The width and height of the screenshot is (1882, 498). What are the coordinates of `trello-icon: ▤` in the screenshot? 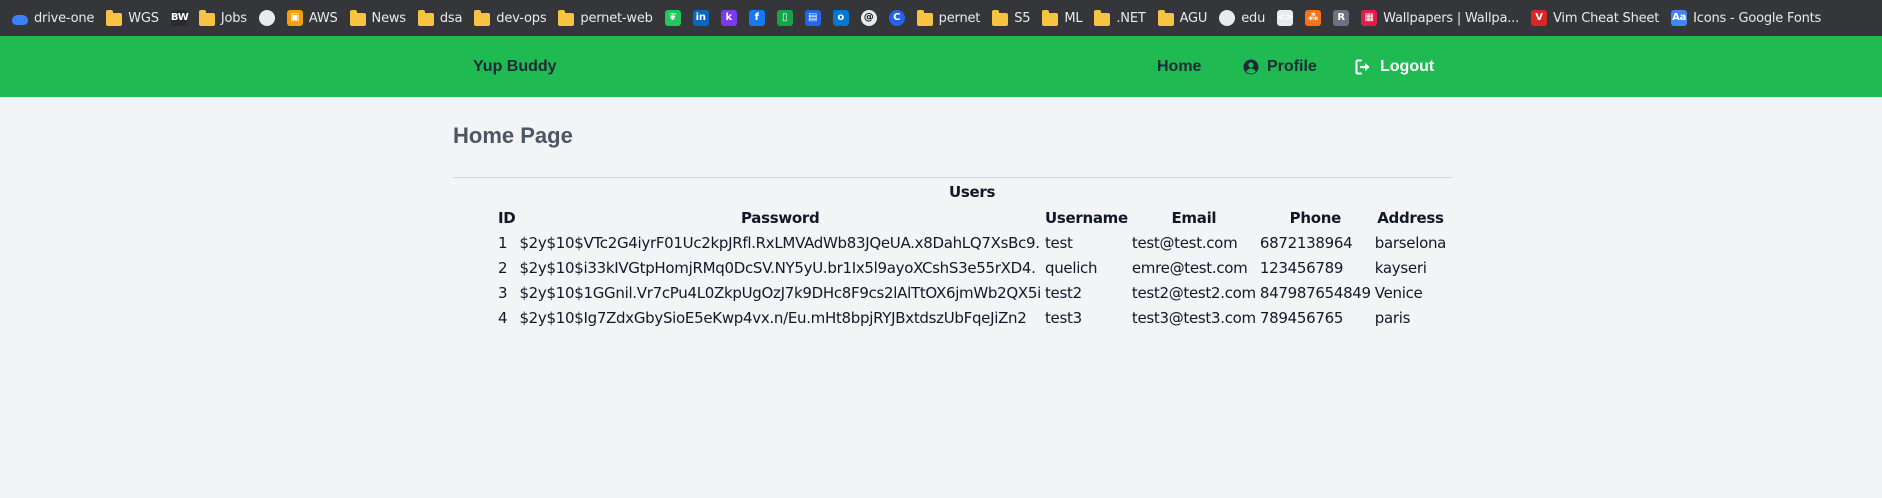 It's located at (812, 18).